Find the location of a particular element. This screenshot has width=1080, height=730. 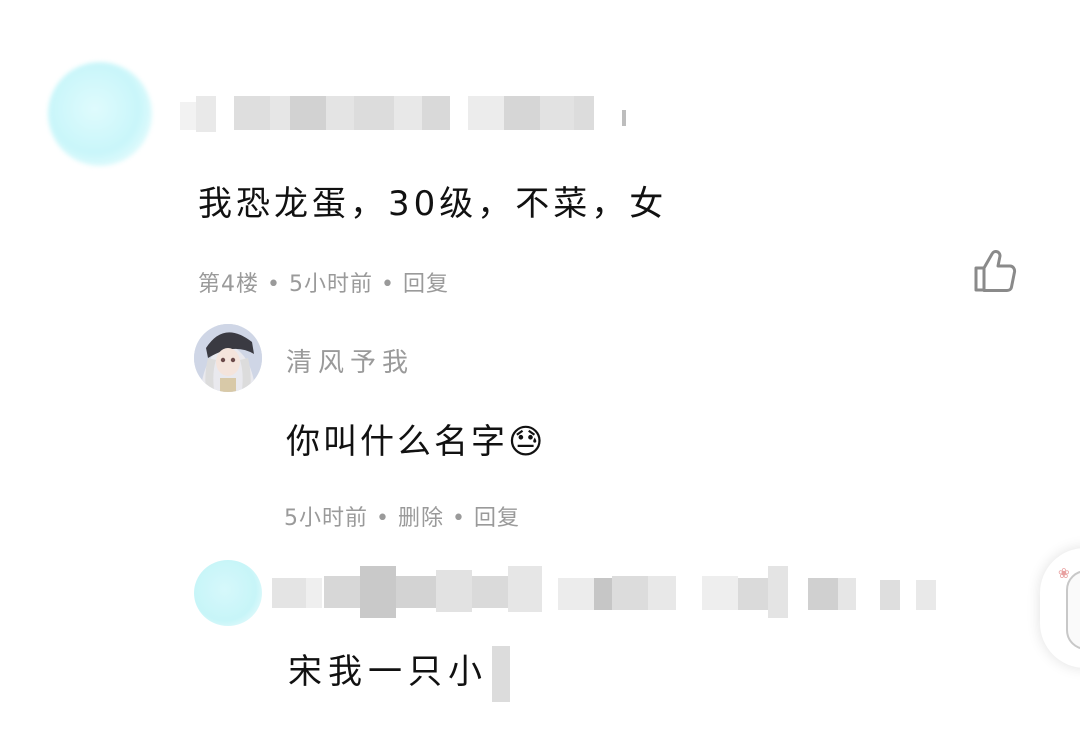

floor-label: 第4楼 is located at coordinates (228, 284).